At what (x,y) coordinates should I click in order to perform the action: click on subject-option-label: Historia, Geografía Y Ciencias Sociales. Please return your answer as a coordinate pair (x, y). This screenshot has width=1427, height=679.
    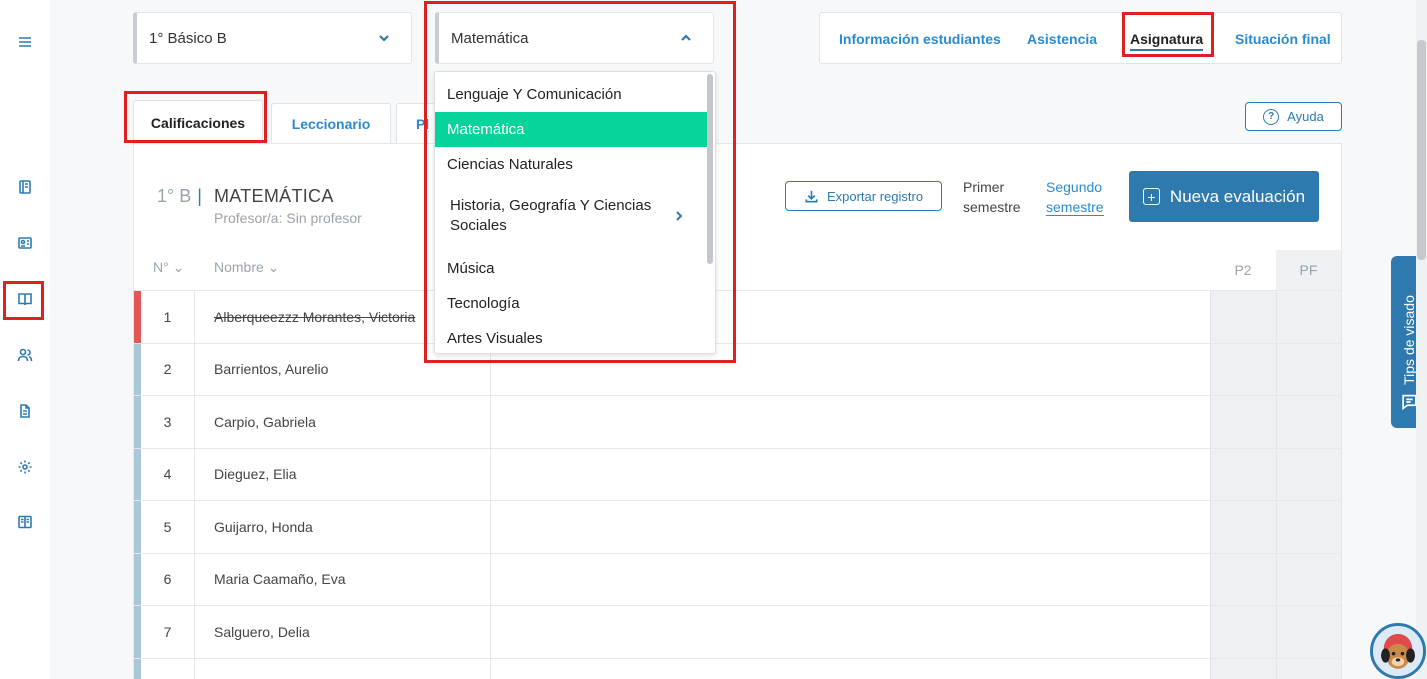
    Looking at the image, I should click on (551, 215).